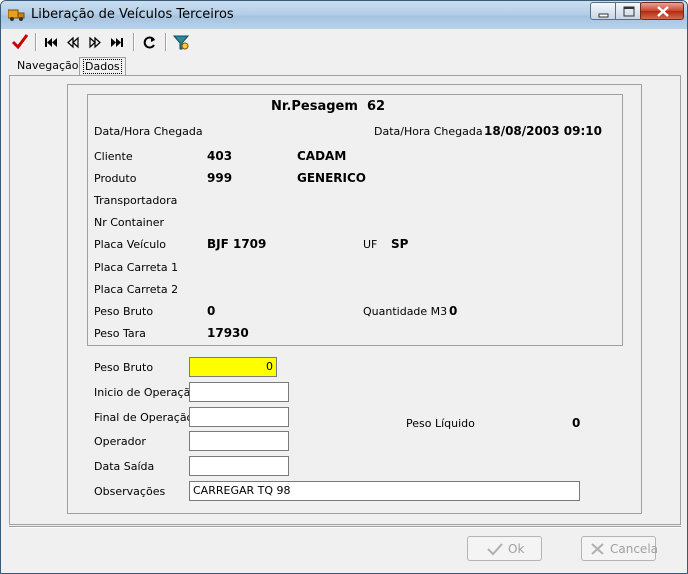 Image resolution: width=688 pixels, height=574 pixels. Describe the element at coordinates (146, 392) in the screenshot. I see `inicio-operacao-label: Inicio de Operação` at that location.